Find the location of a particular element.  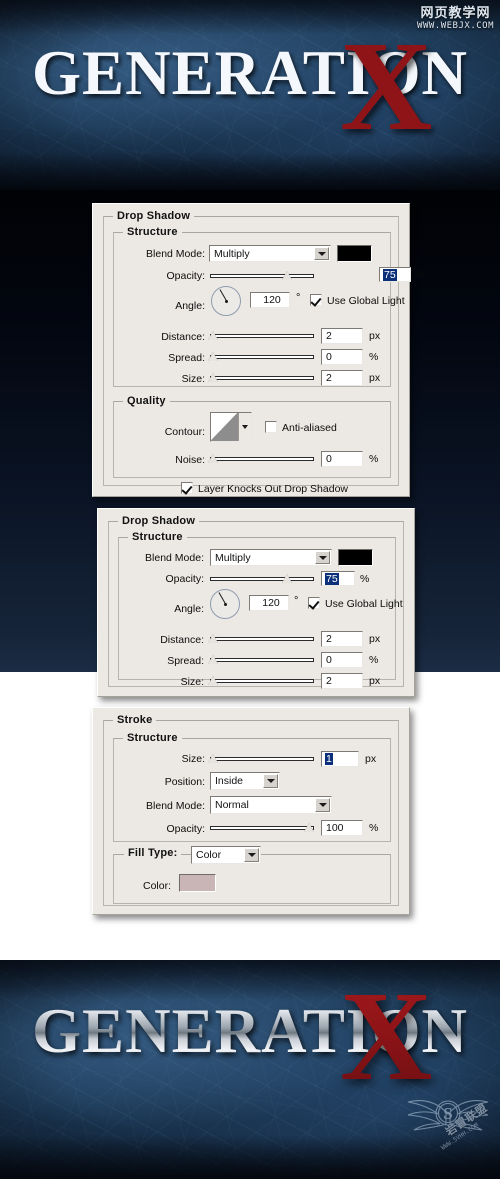

slider-spread-thumb is located at coordinates (213, 356).